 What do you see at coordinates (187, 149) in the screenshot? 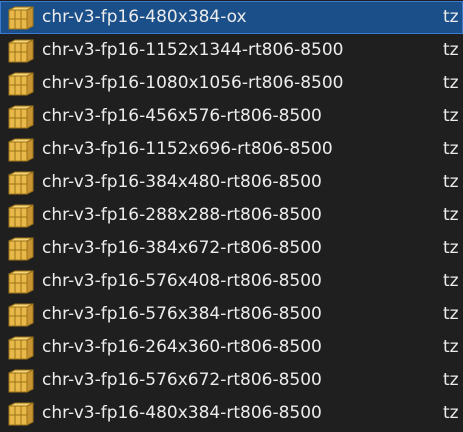
I see `file-name: chr-v3-fp16-1152x696-rt806-8500` at bounding box center [187, 149].